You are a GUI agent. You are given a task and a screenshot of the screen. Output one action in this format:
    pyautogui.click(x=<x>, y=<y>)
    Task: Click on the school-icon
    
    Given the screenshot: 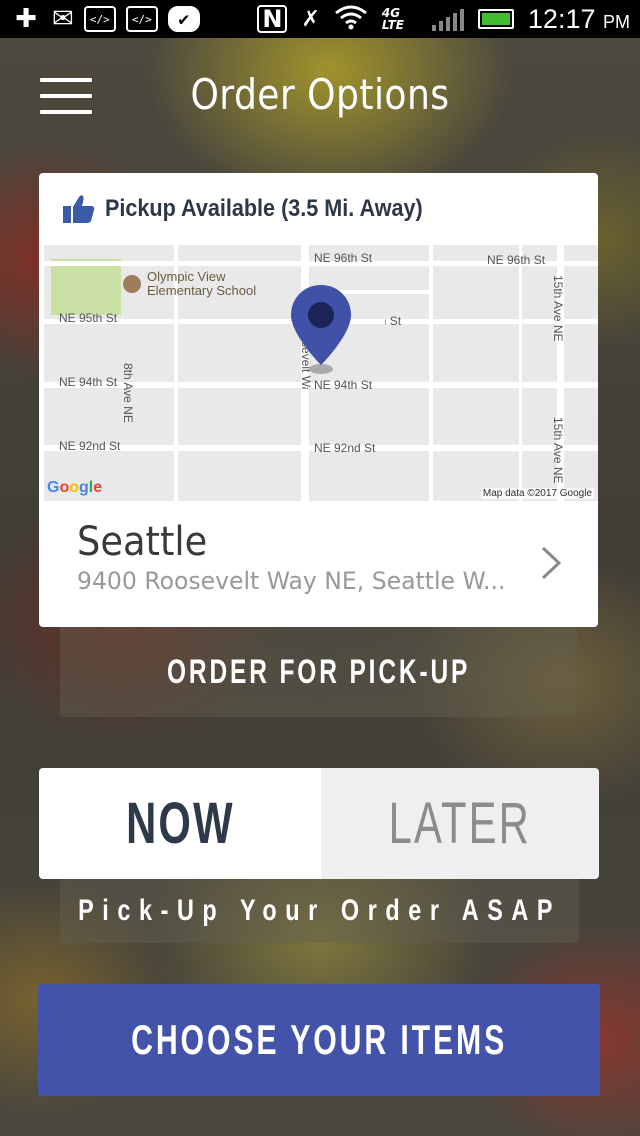 What is the action you would take?
    pyautogui.click(x=132, y=284)
    